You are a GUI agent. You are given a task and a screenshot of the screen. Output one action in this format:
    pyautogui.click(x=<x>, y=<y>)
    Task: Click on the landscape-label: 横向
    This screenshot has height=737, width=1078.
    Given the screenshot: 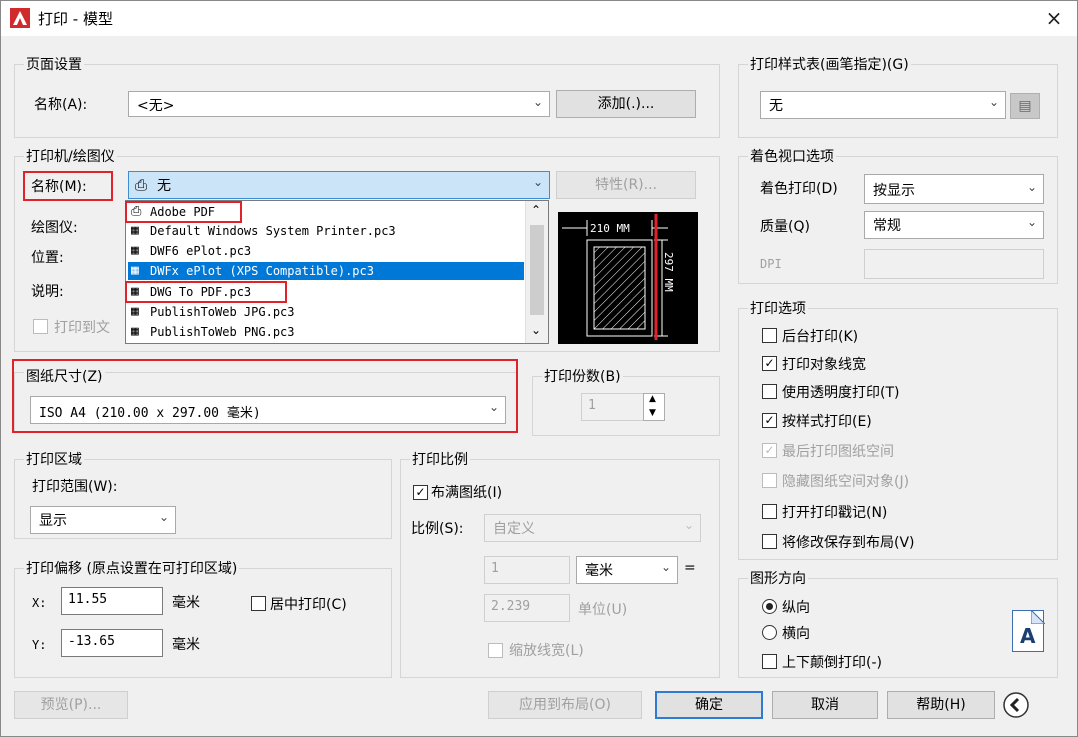 What is the action you would take?
    pyautogui.click(x=796, y=634)
    